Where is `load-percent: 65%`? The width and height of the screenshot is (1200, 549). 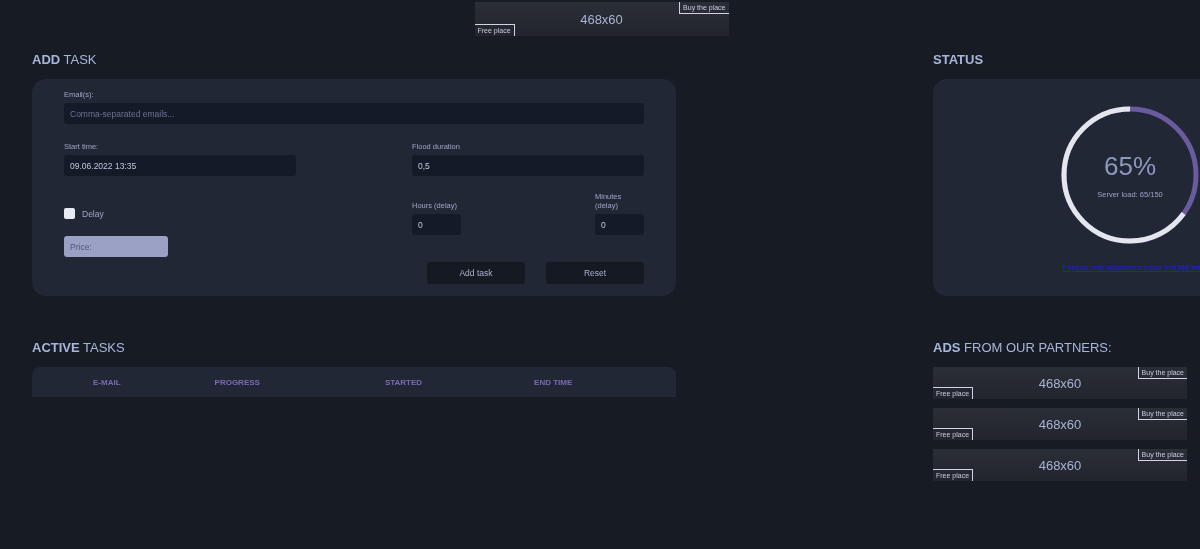 load-percent: 65% is located at coordinates (1129, 166).